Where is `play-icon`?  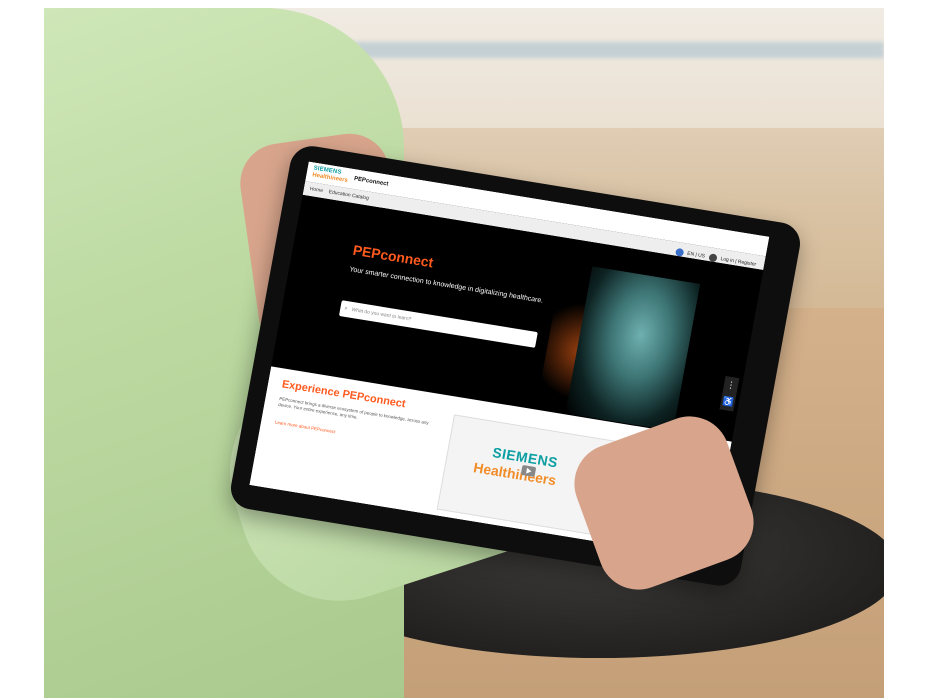 play-icon is located at coordinates (528, 470).